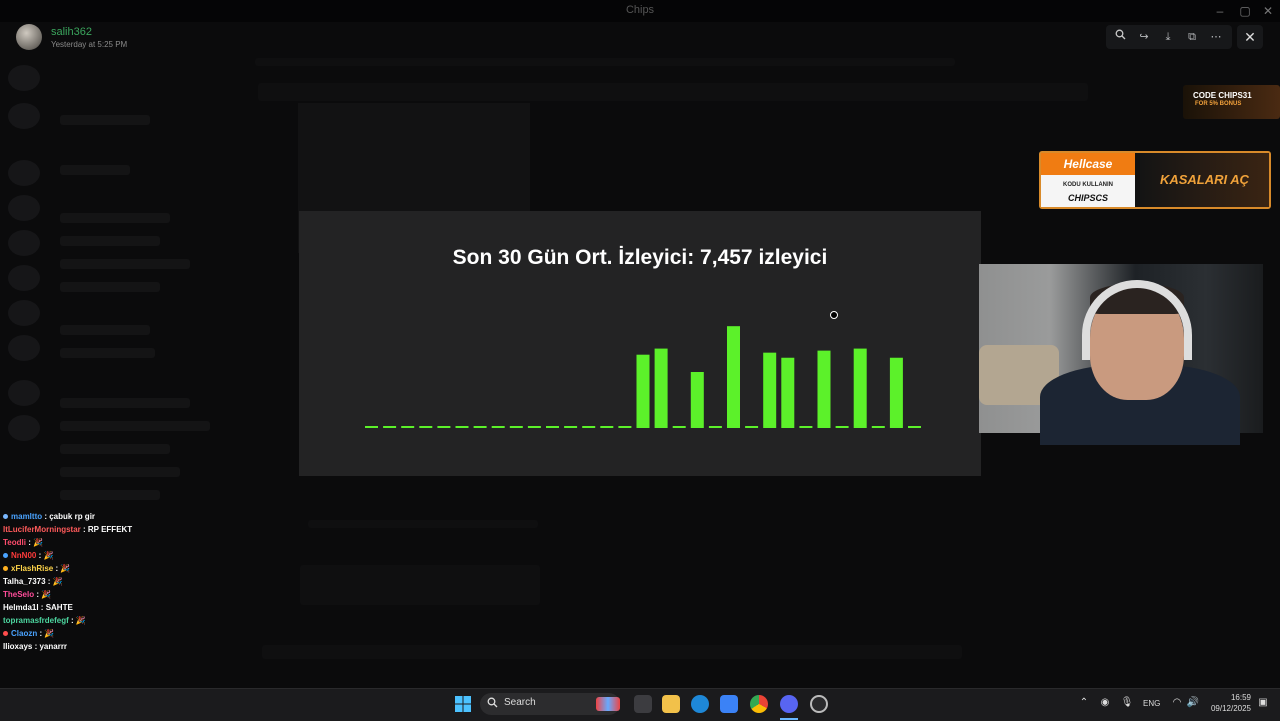 The image size is (1280, 721). Describe the element at coordinates (520, 702) in the screenshot. I see `search-label: Search` at that location.